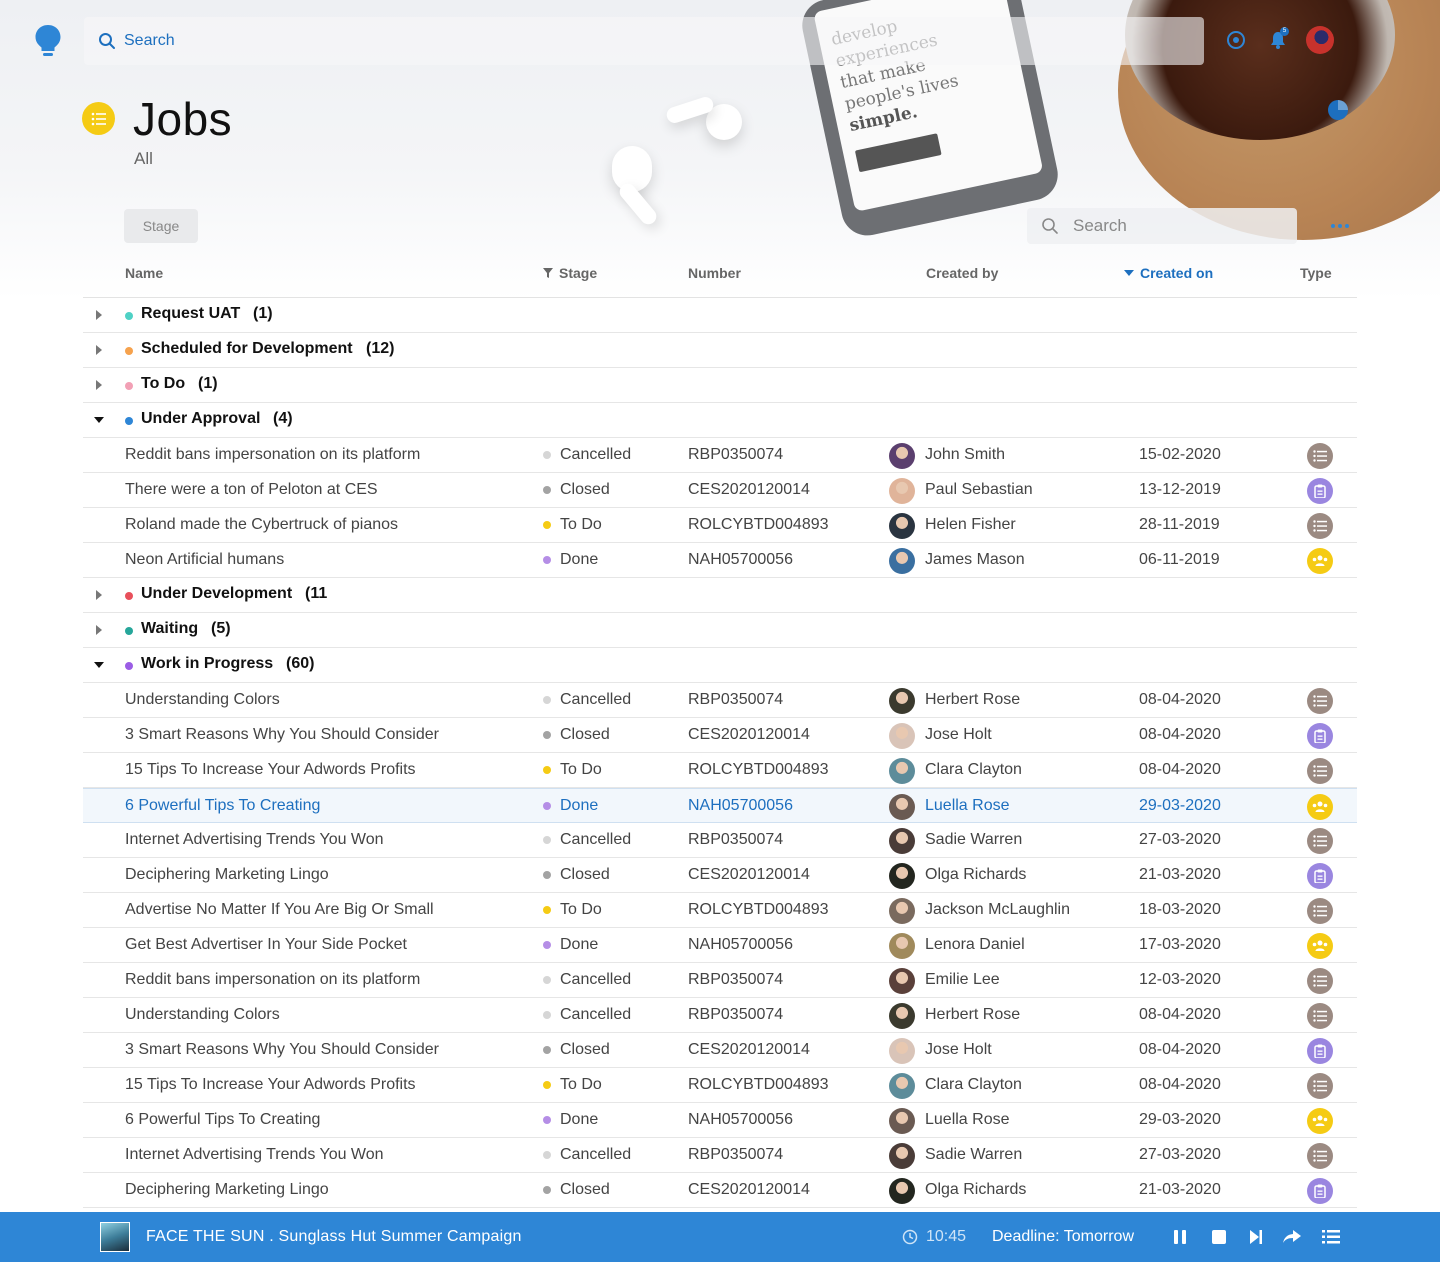 This screenshot has height=1262, width=1440. I want to click on lightbulb-logo-icon, so click(48, 41).